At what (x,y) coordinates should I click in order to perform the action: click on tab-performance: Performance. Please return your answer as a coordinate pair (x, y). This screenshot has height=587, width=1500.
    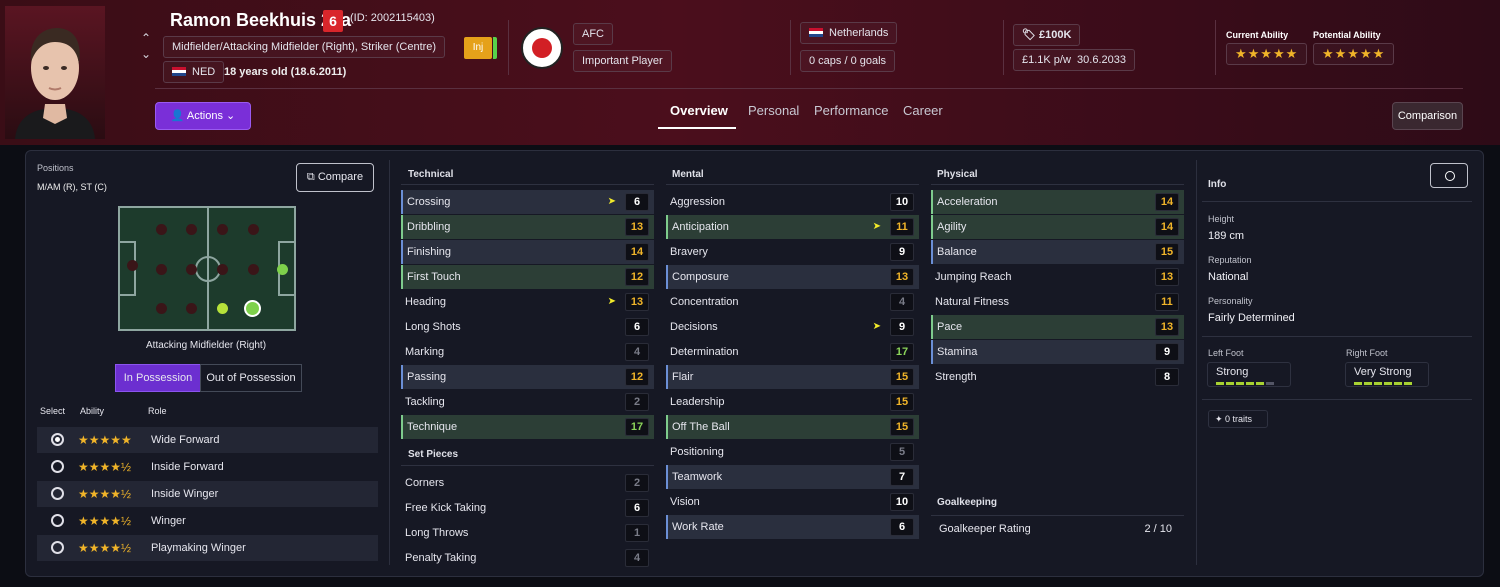
    Looking at the image, I should click on (851, 110).